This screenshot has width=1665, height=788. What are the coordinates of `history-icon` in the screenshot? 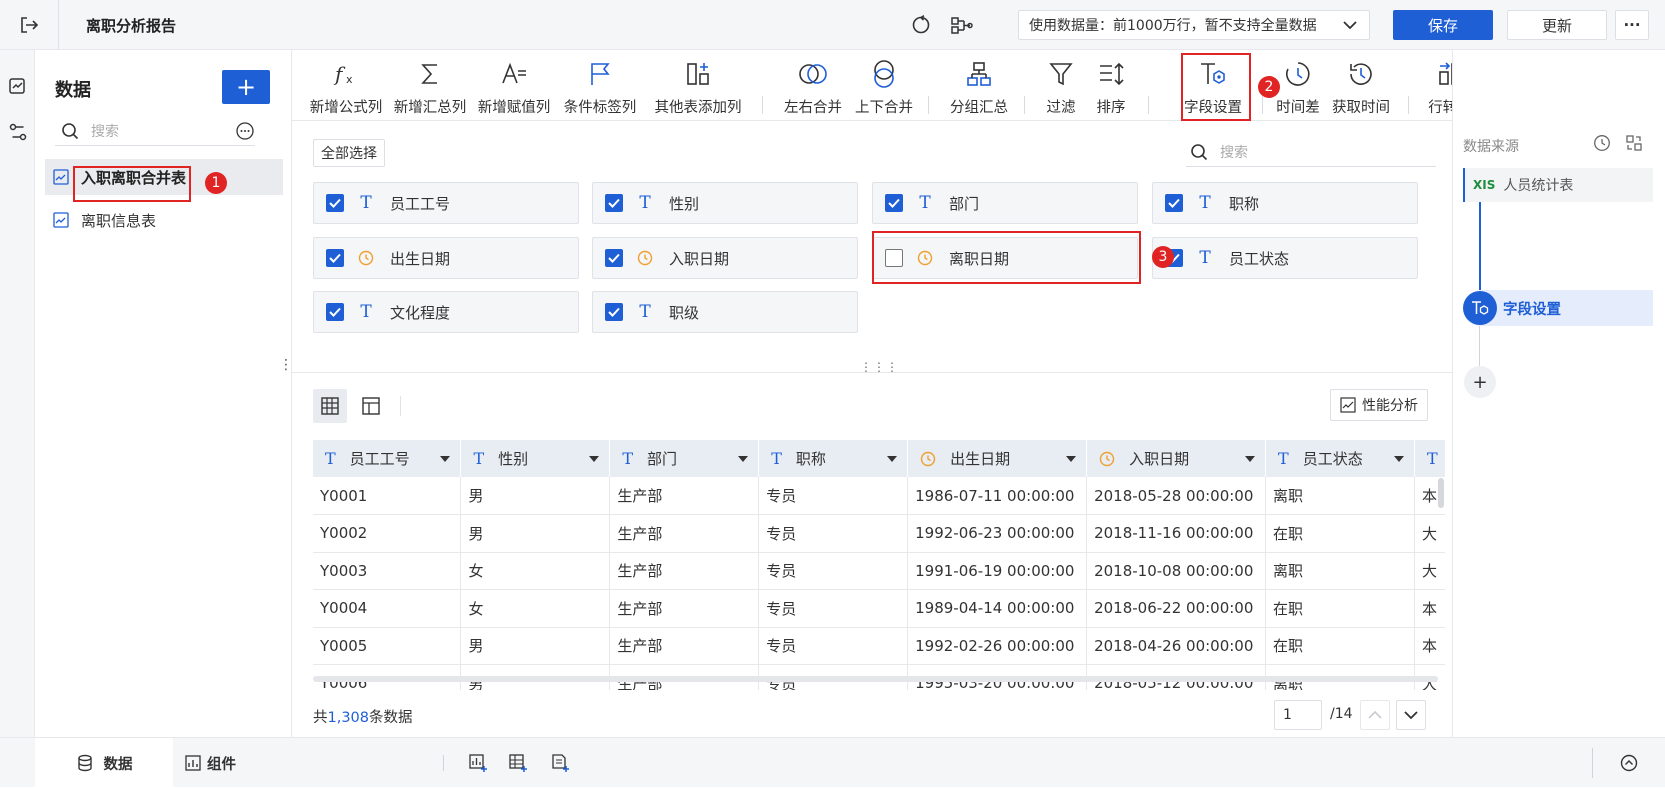 It's located at (1602, 143).